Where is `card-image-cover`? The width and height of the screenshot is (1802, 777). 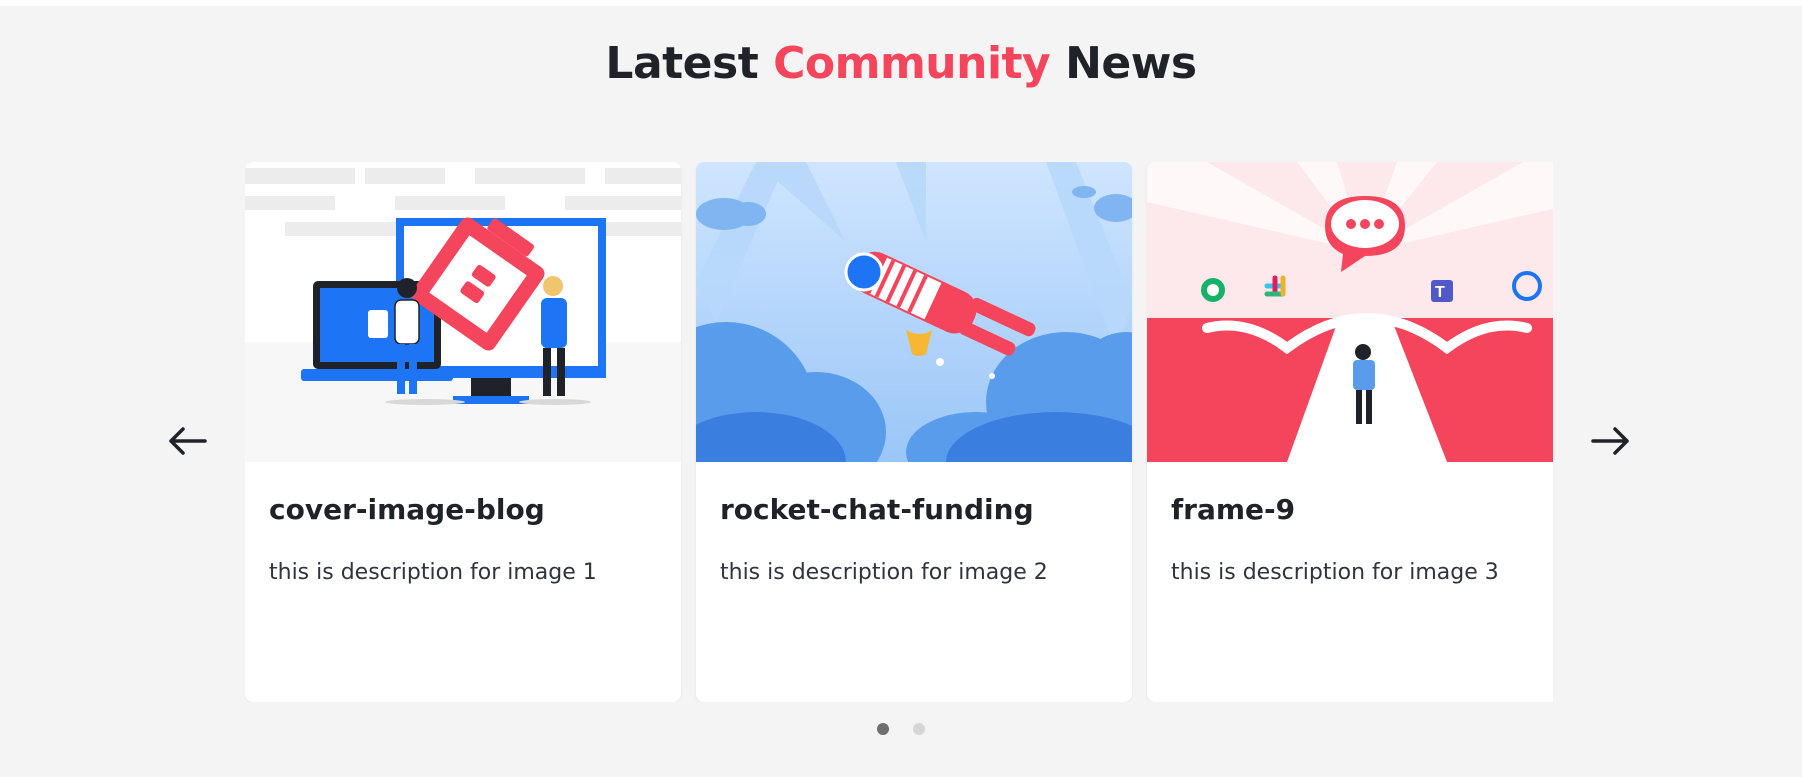 card-image-cover is located at coordinates (463, 312).